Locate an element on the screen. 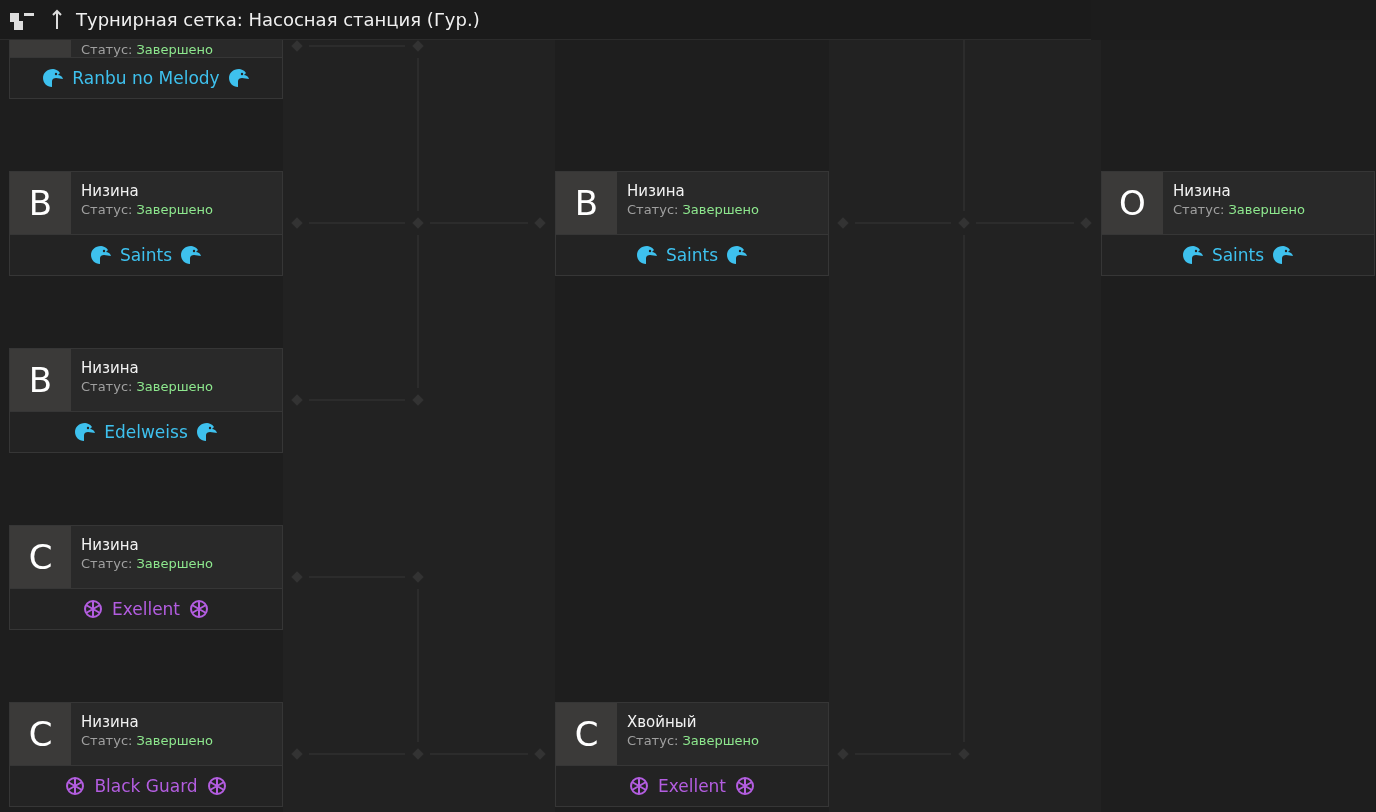  window-title: Турнирная сетка: Насосная станция (Гур.) is located at coordinates (278, 19).